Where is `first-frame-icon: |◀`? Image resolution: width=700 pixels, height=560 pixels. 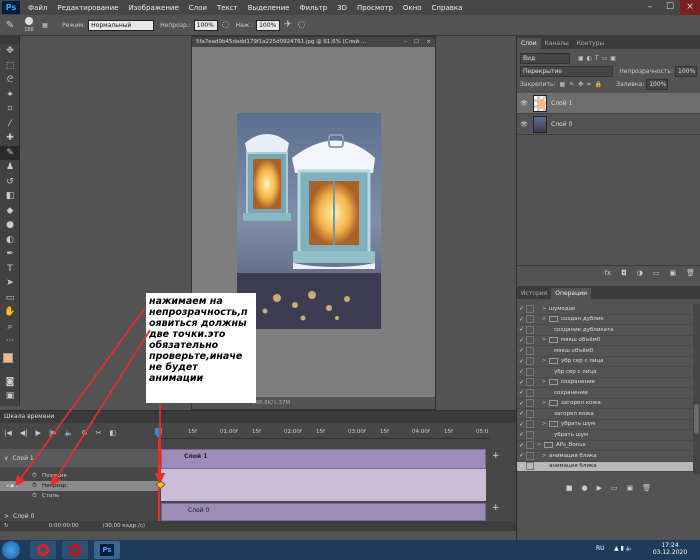
first-frame-icon: |◀ is located at coordinates (8, 433).